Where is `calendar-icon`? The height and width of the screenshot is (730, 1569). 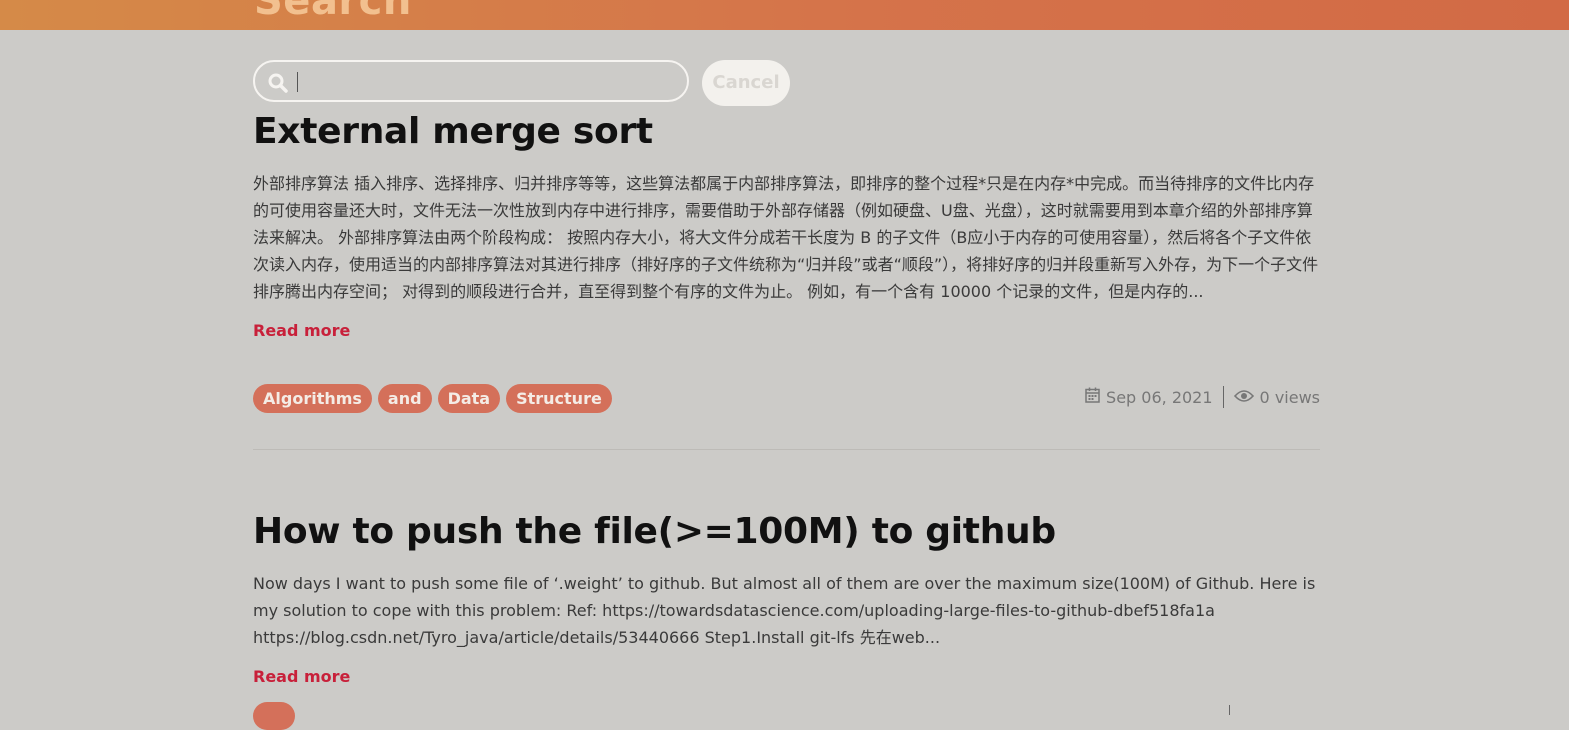 calendar-icon is located at coordinates (1092, 397).